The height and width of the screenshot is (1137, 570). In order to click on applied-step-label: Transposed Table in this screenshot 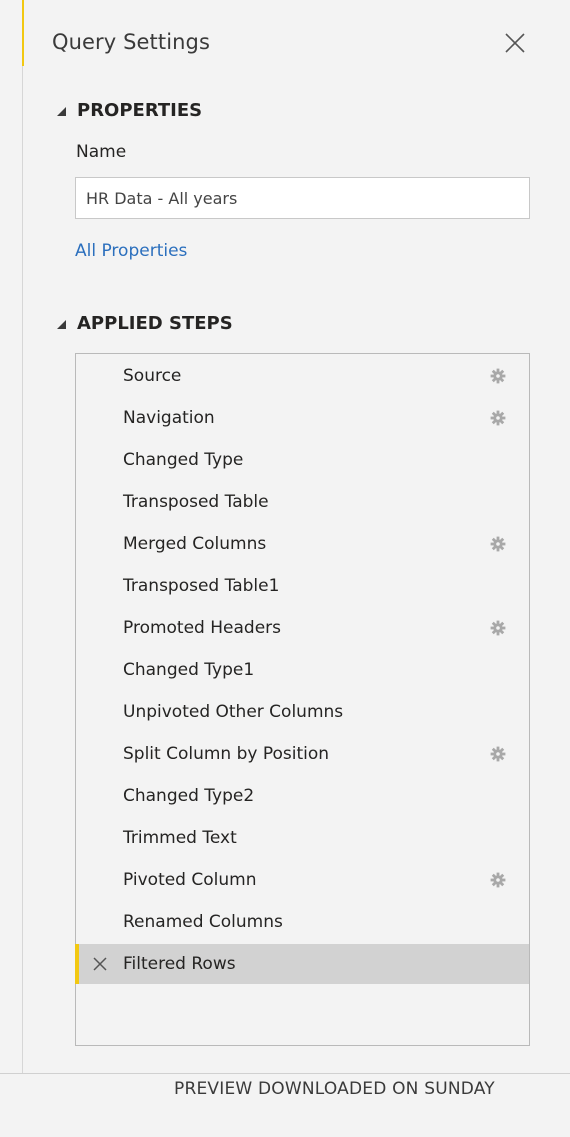, I will do `click(196, 502)`.